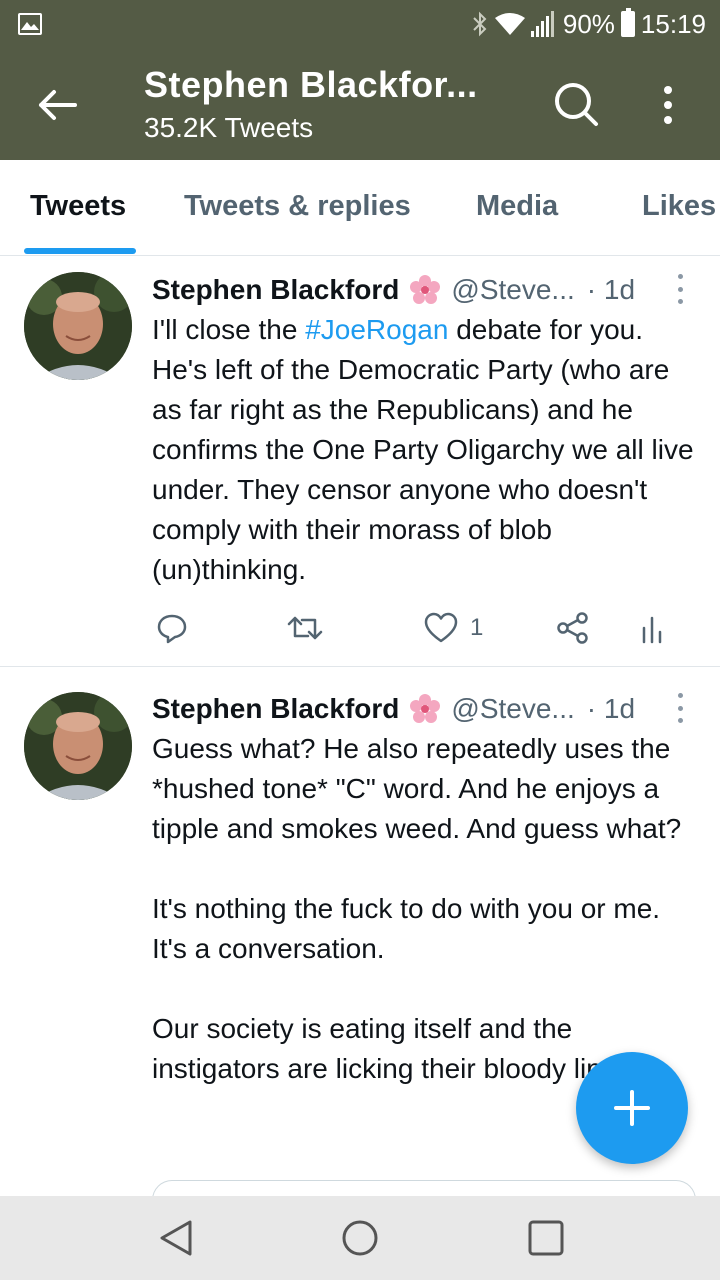 This screenshot has width=720, height=1280. What do you see at coordinates (627, 22) in the screenshot?
I see `battery-icon` at bounding box center [627, 22].